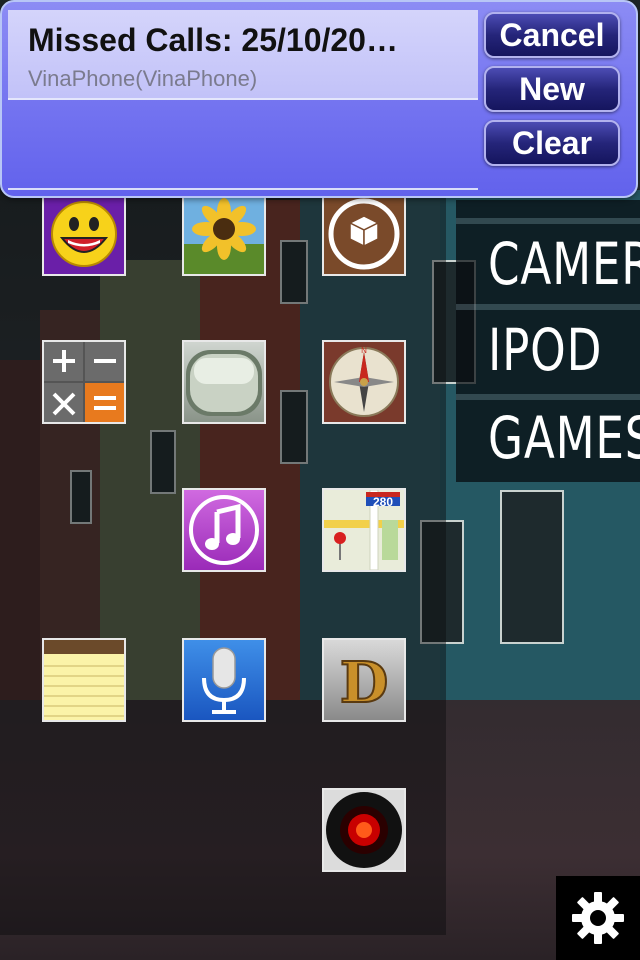 The width and height of the screenshot is (640, 960). Describe the element at coordinates (364, 530) in the screenshot. I see `maps-icon: 280` at that location.